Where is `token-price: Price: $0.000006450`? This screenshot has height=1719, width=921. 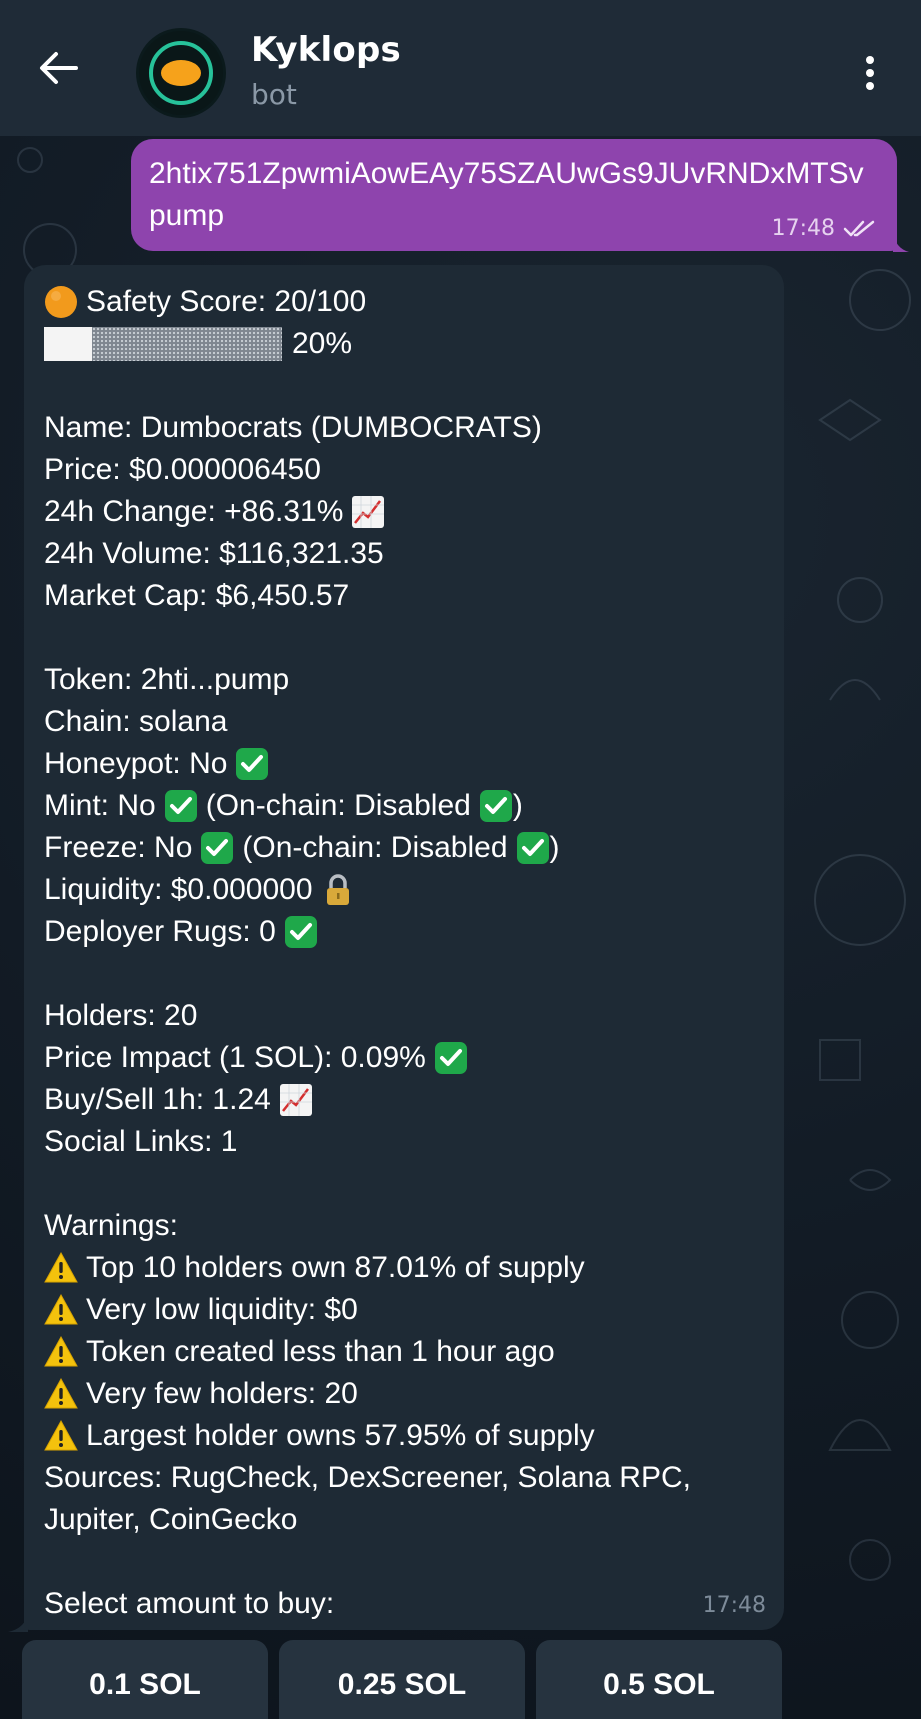 token-price: Price: $0.000006450 is located at coordinates (182, 469).